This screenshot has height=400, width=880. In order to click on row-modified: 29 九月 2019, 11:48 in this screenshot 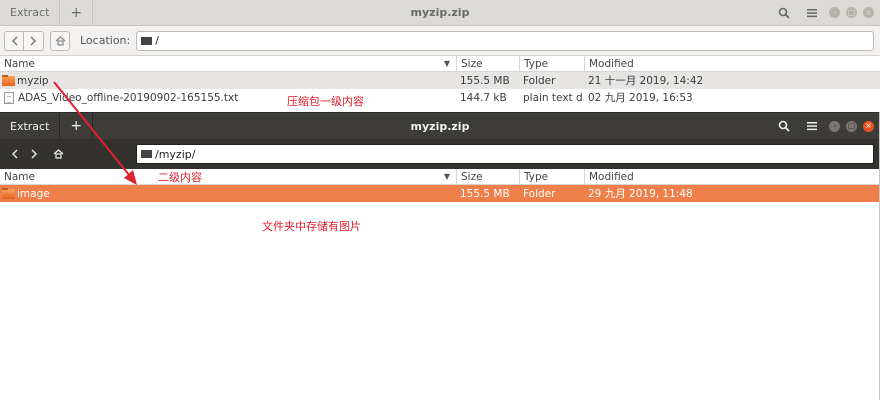, I will do `click(640, 194)`.